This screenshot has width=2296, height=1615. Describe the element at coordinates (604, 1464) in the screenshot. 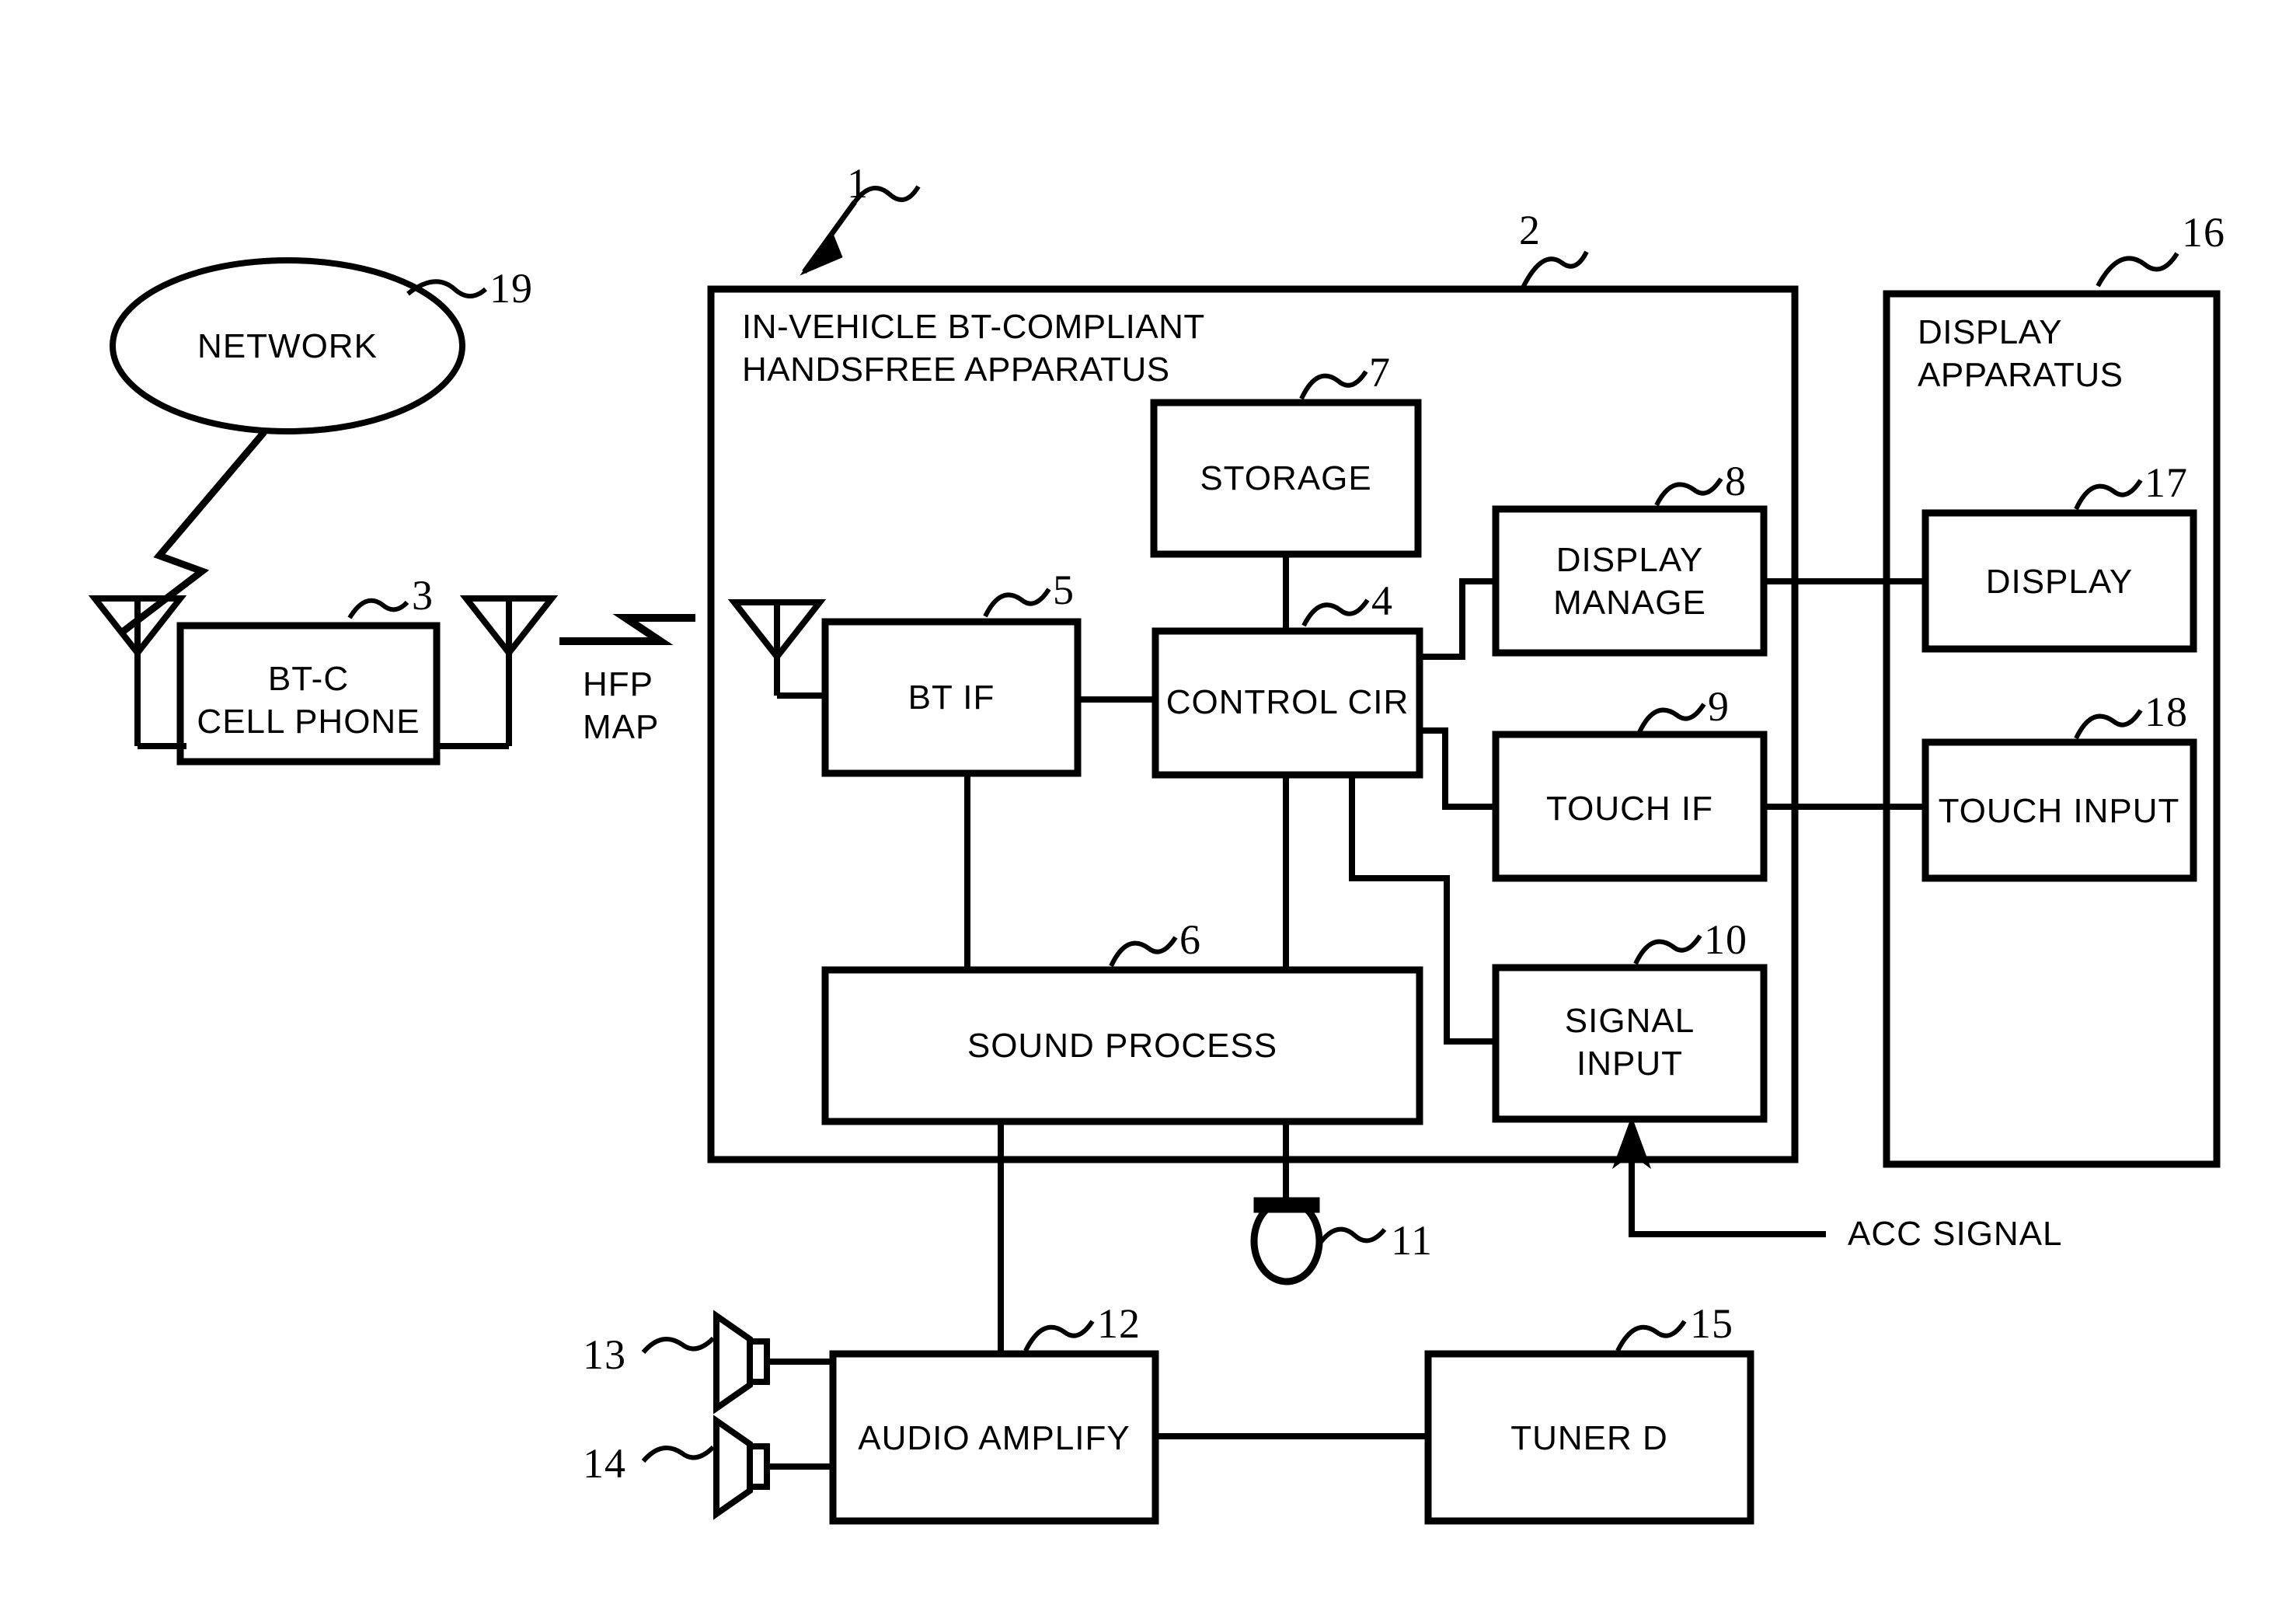

I see `ref-14: 14` at that location.